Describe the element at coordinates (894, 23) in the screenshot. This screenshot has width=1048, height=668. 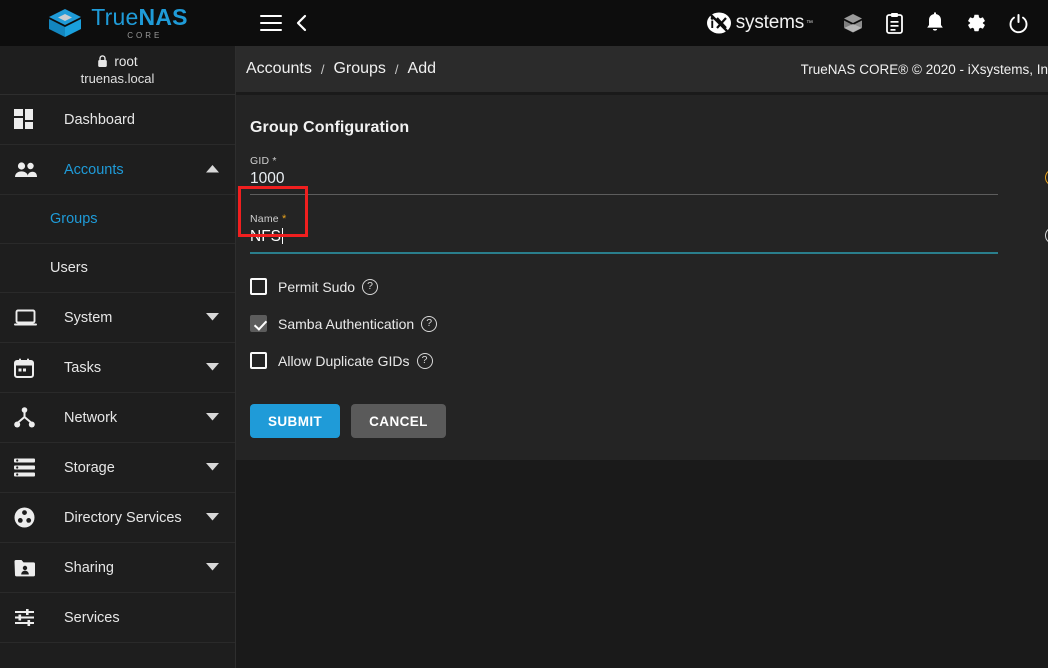
I see `task-manager-clipboard-icon` at that location.